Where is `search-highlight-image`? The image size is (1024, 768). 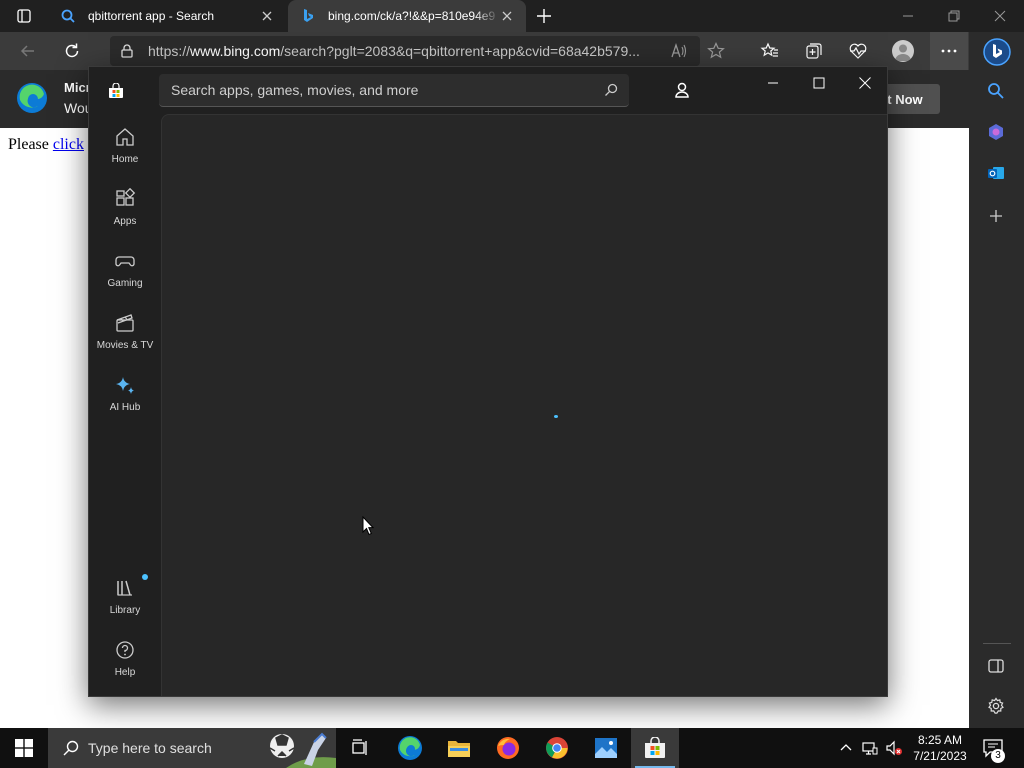
search-highlight-image is located at coordinates (296, 748).